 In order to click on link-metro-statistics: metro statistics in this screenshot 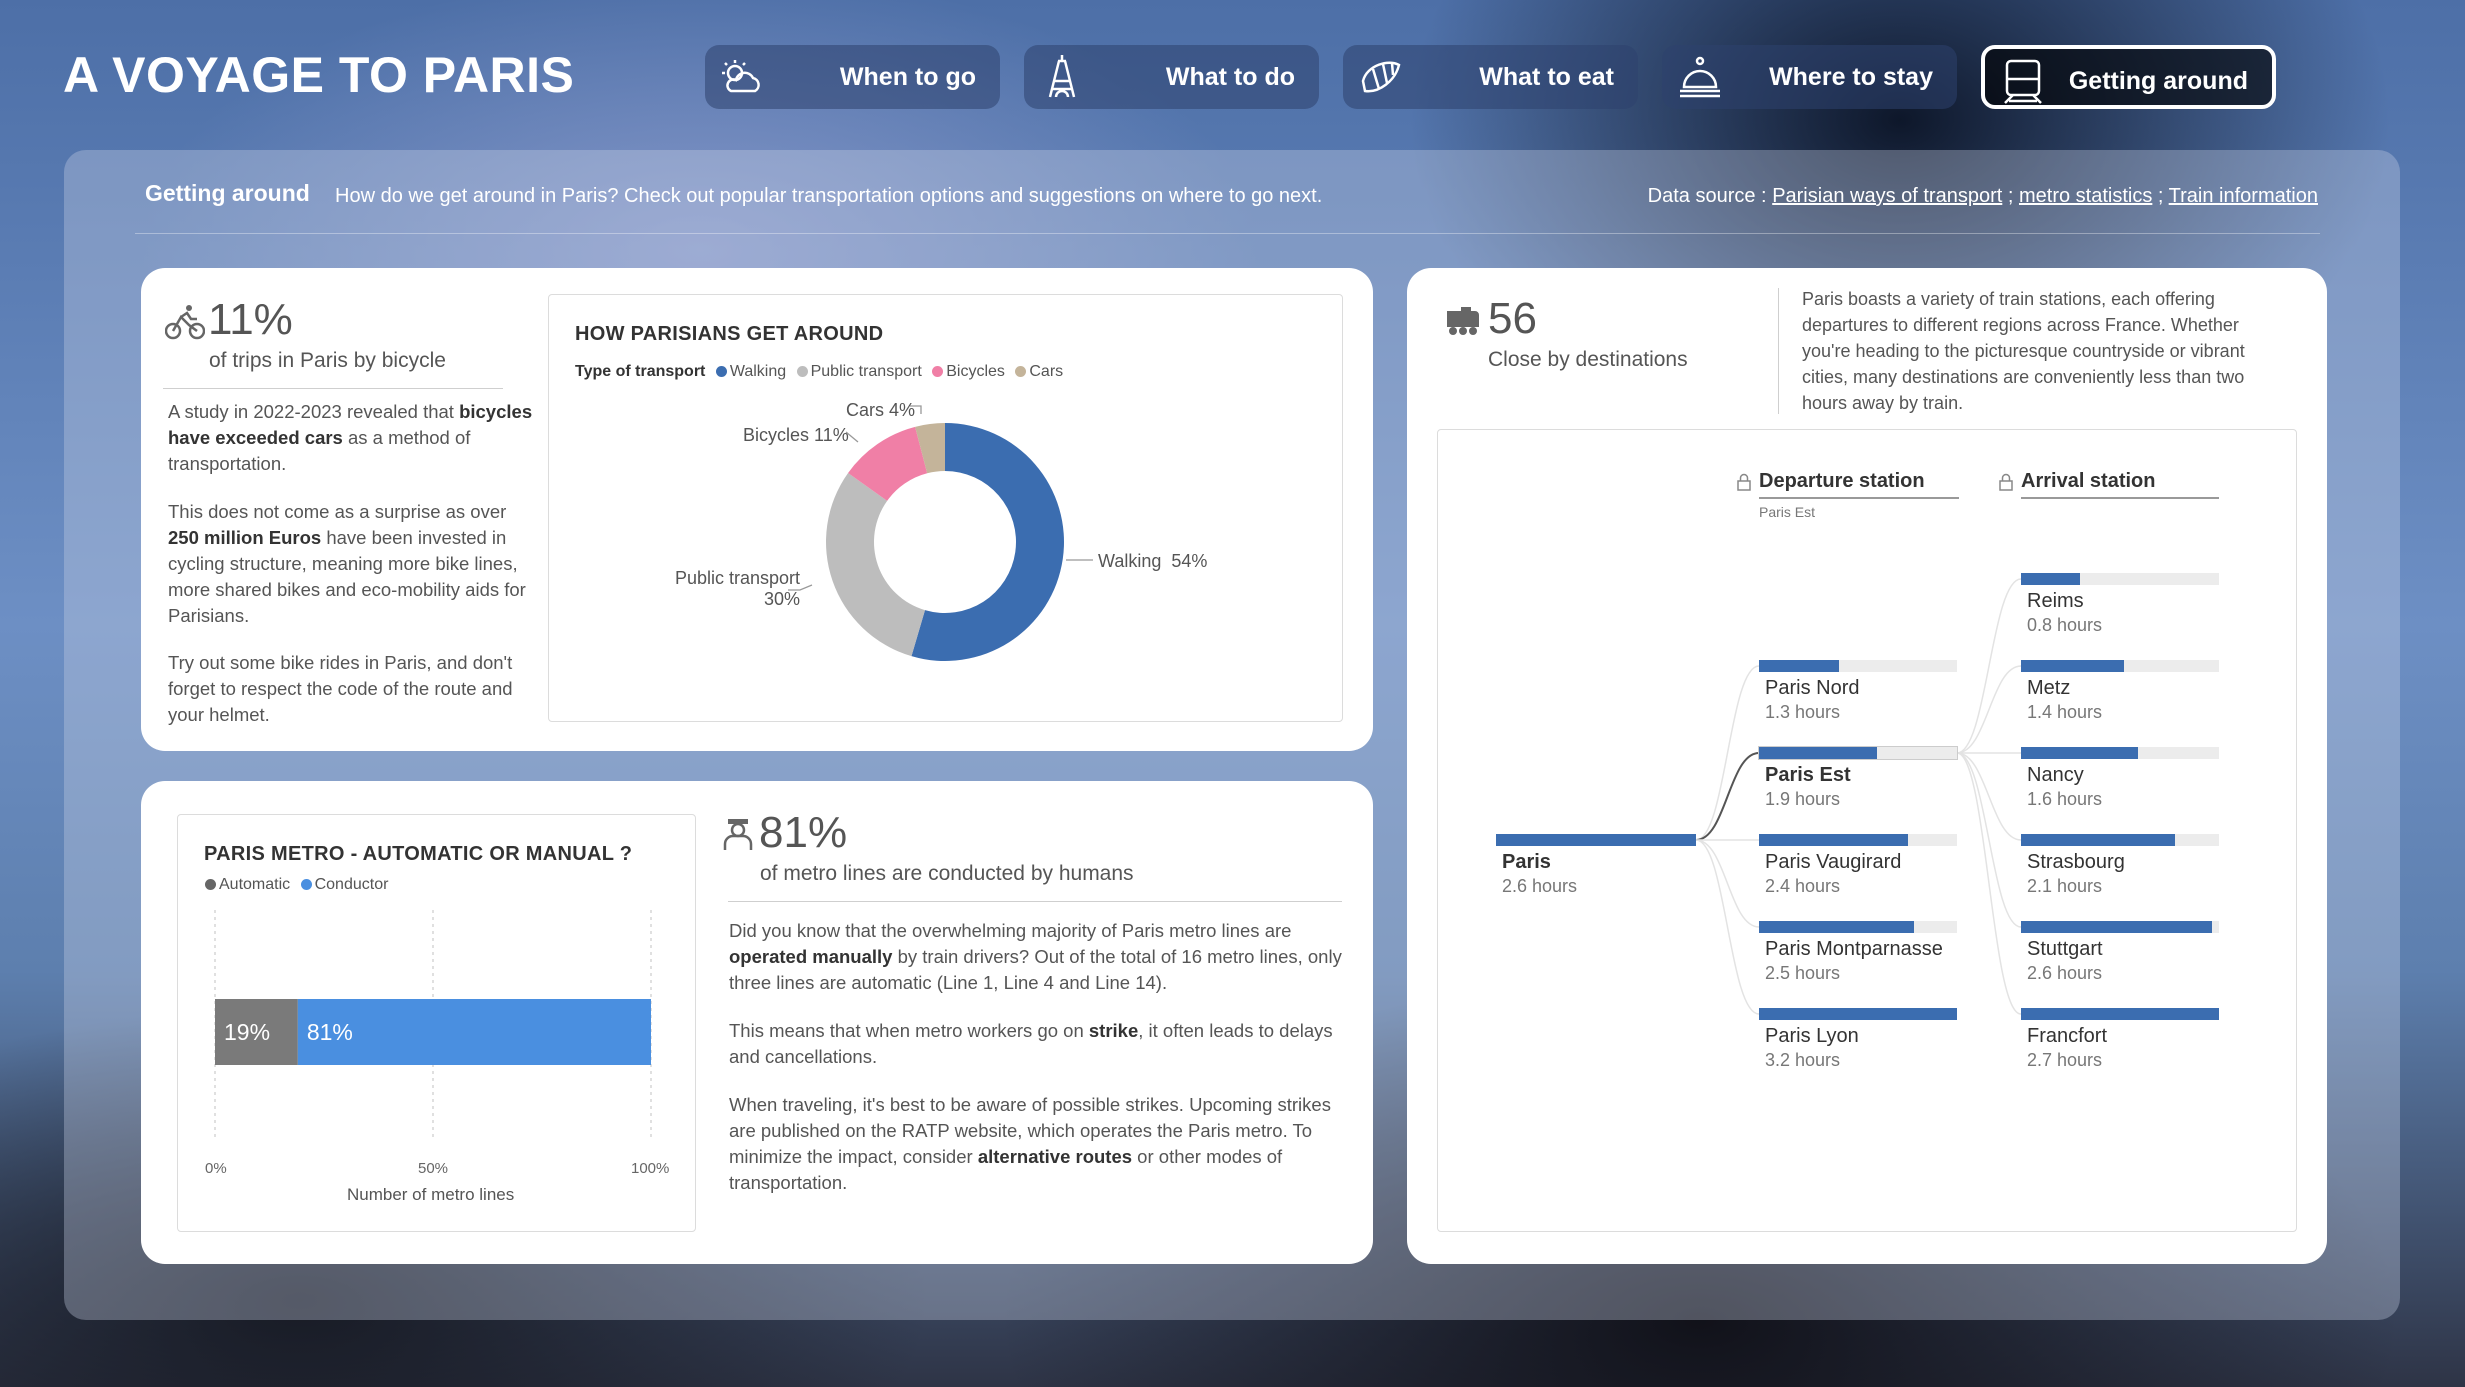, I will do `click(2085, 196)`.